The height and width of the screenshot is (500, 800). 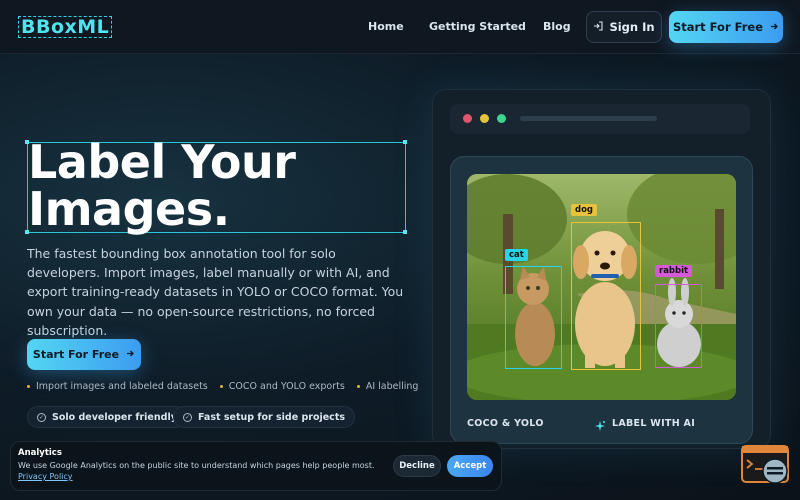 I want to click on bbox-cat, so click(x=533, y=317).